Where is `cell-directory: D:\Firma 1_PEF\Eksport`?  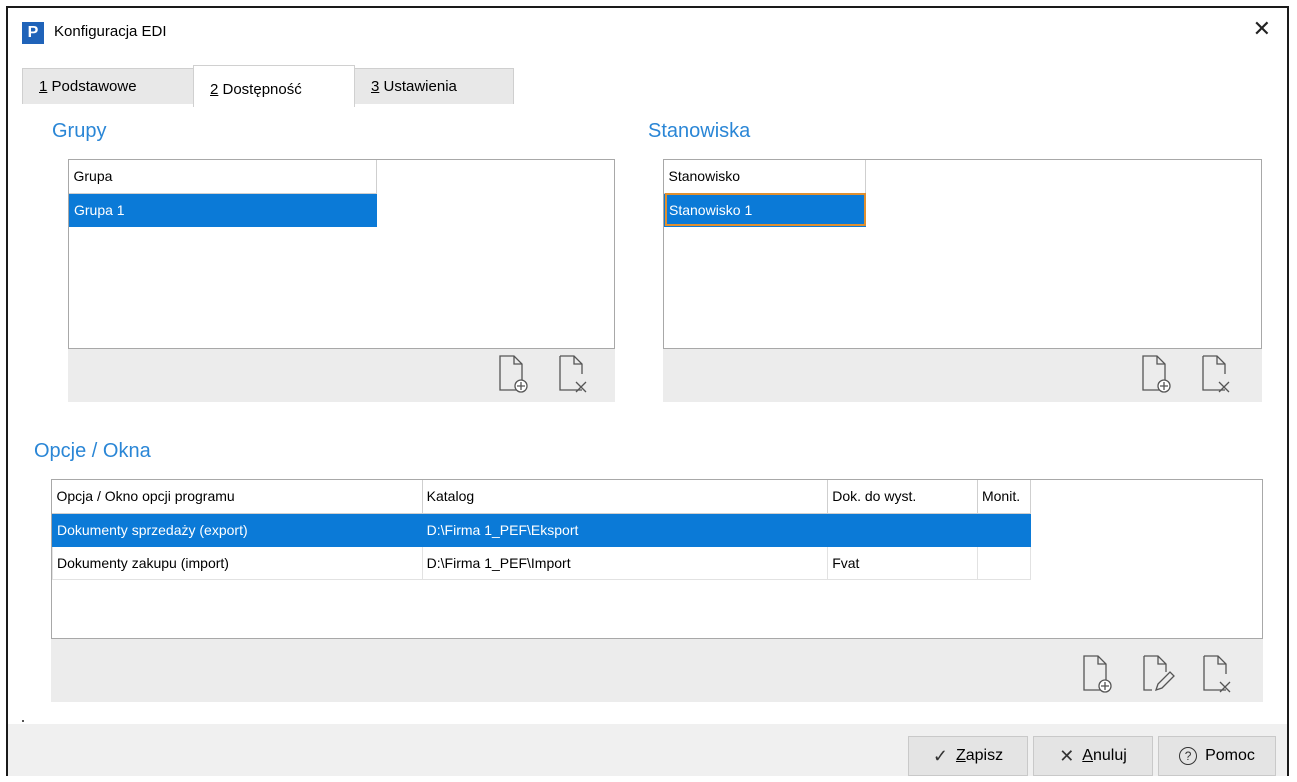
cell-directory: D:\Firma 1_PEF\Eksport is located at coordinates (625, 529).